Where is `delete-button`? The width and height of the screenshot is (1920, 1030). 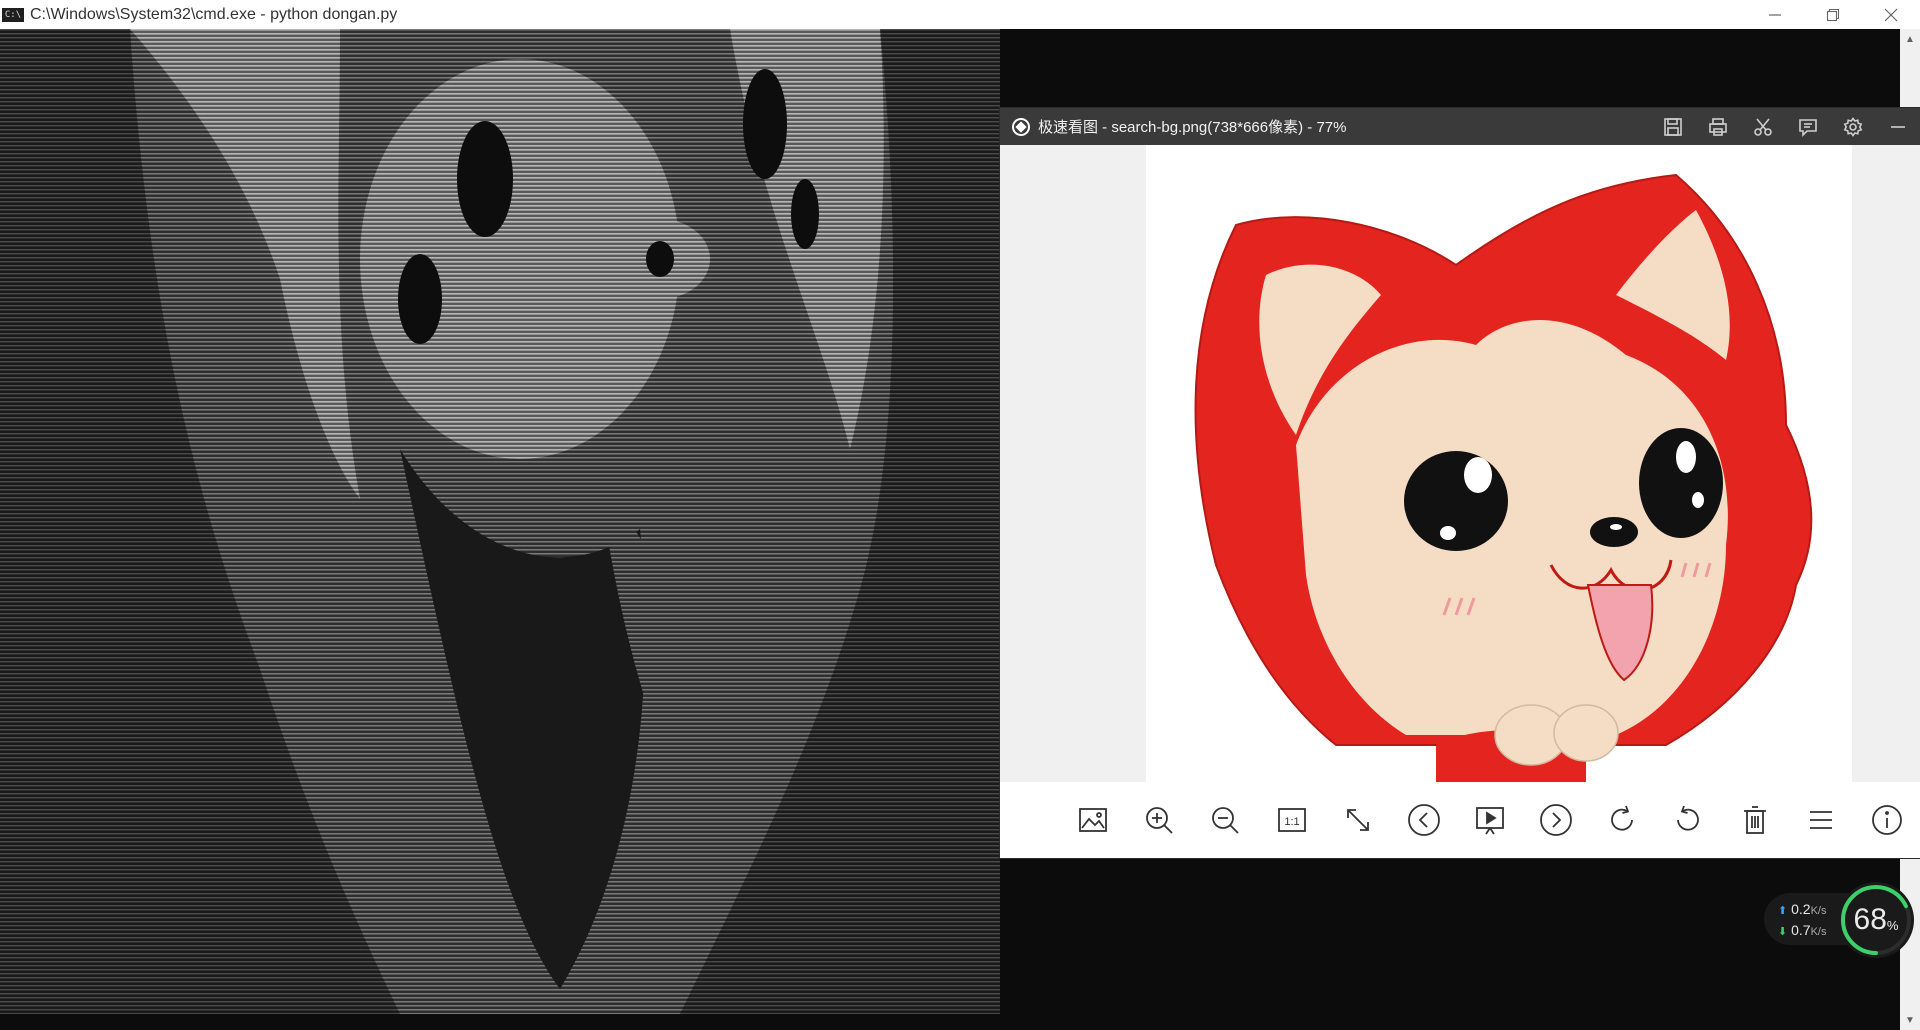
delete-button is located at coordinates (1755, 820).